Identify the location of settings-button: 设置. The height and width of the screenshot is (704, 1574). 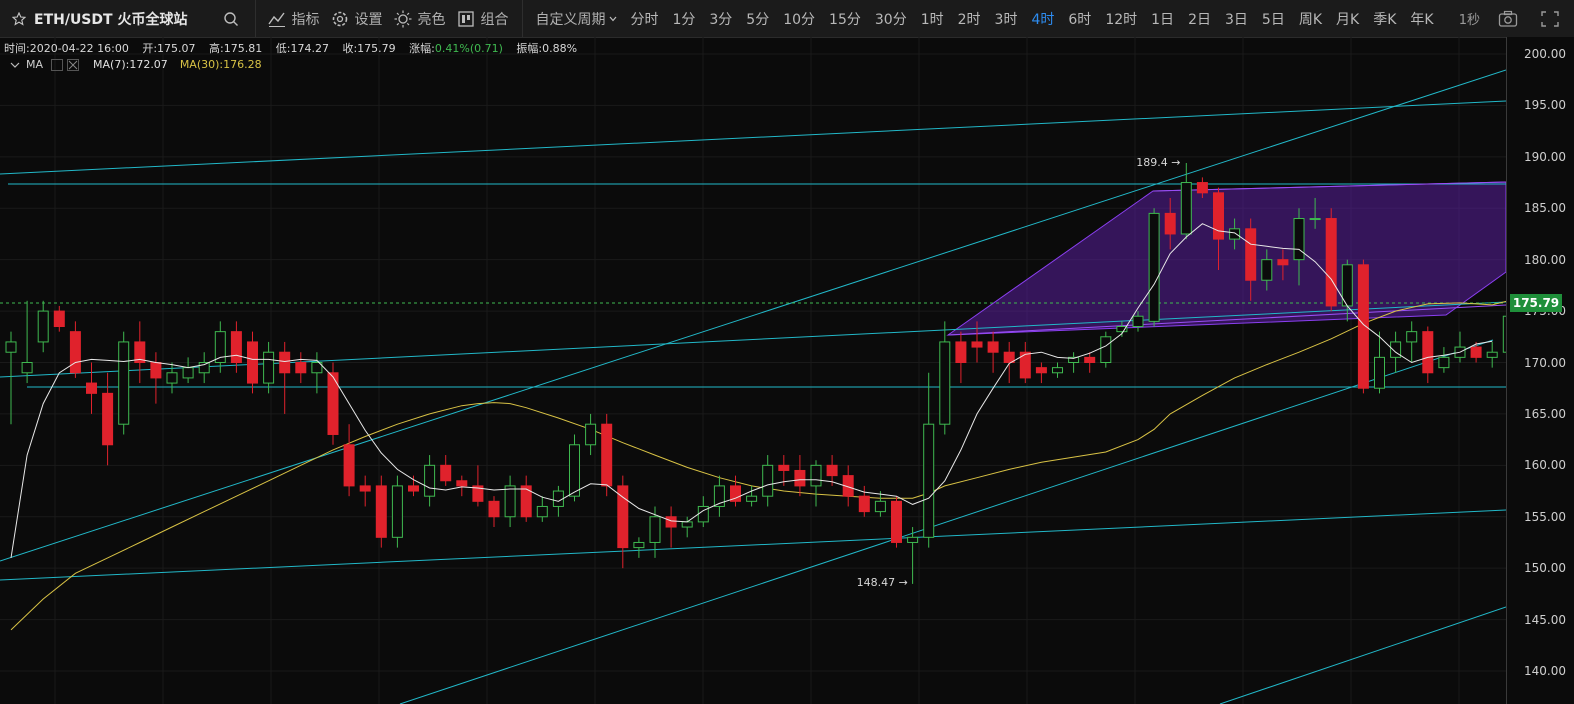
(356, 19).